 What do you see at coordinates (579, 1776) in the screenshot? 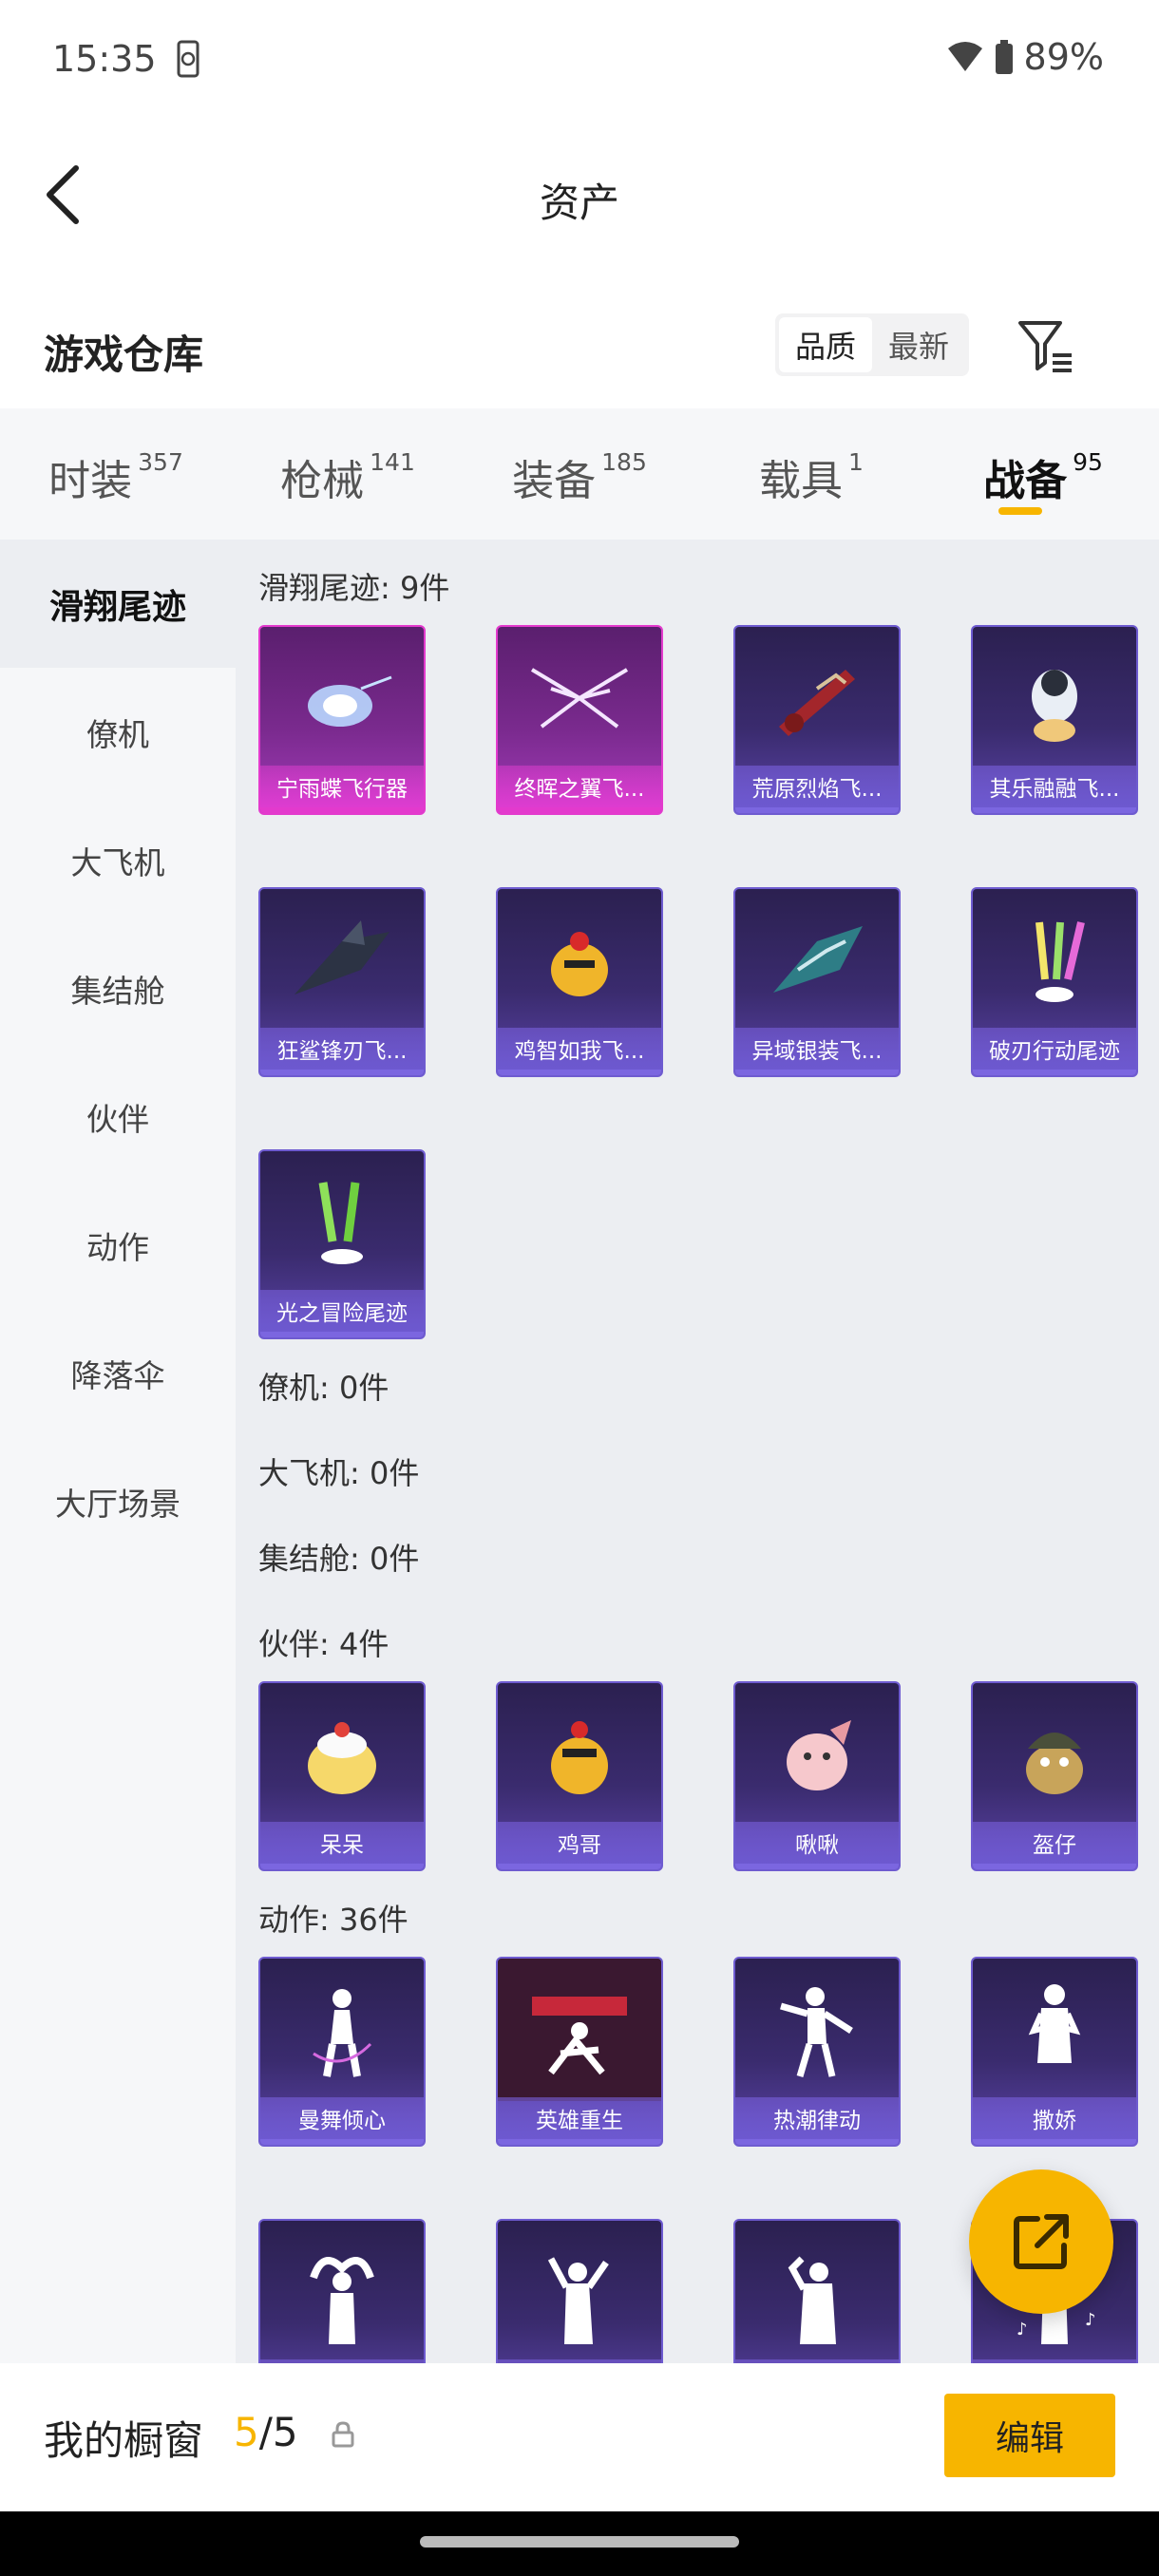
I see `item-card: 鸡哥` at bounding box center [579, 1776].